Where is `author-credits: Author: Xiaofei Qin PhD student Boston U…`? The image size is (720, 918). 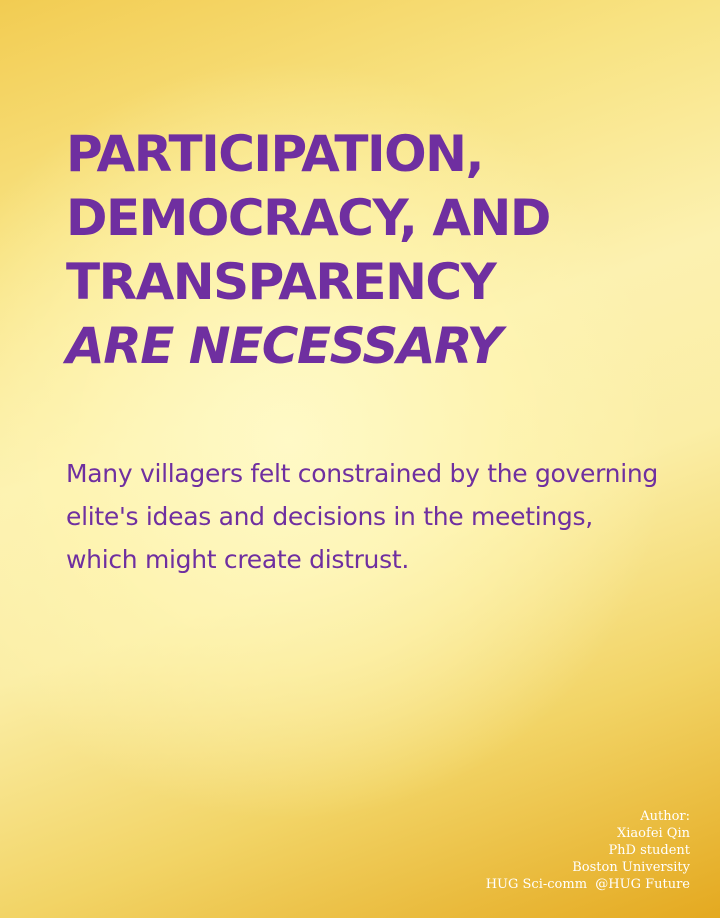
author-credits: Author: Xiaofei Qin PhD student Boston U… is located at coordinates (588, 850).